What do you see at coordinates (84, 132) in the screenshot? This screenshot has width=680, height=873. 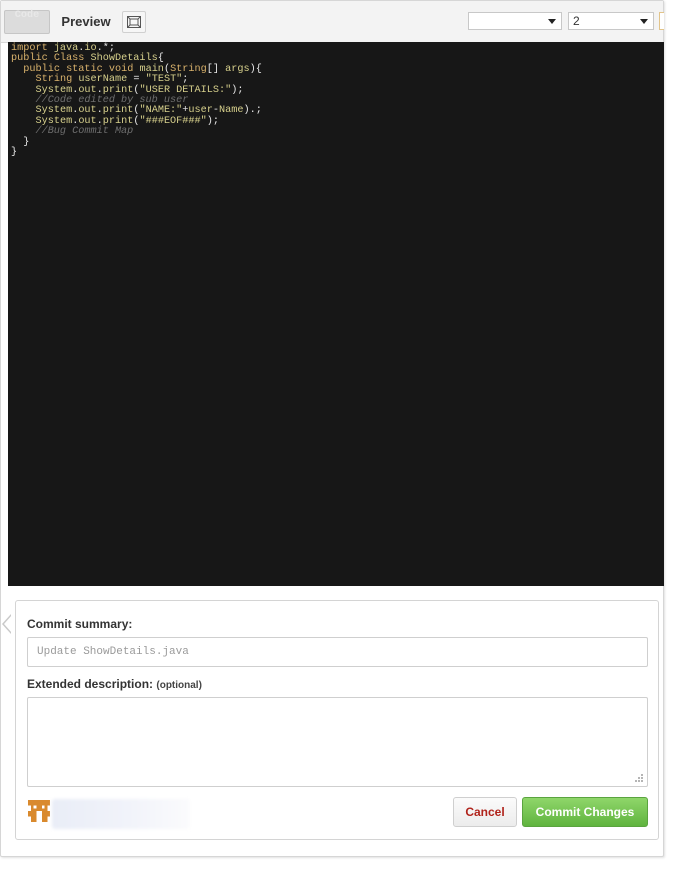 I see `code-line: //Bug Commit Map` at bounding box center [84, 132].